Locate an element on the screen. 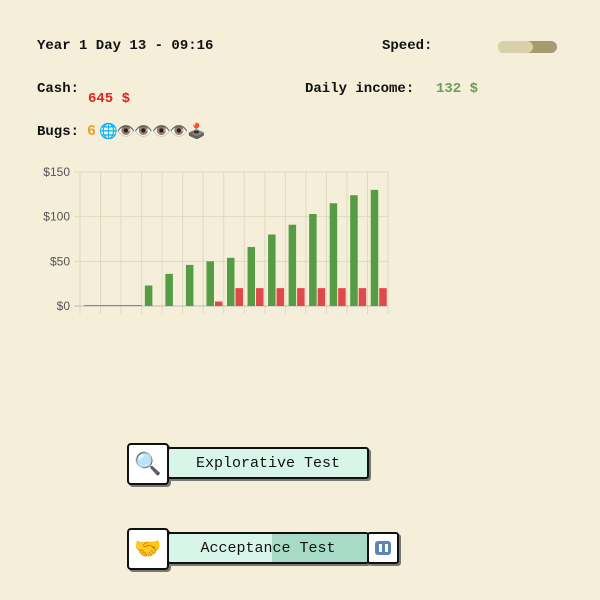 This screenshot has width=600, height=600. pause-button is located at coordinates (383, 548).